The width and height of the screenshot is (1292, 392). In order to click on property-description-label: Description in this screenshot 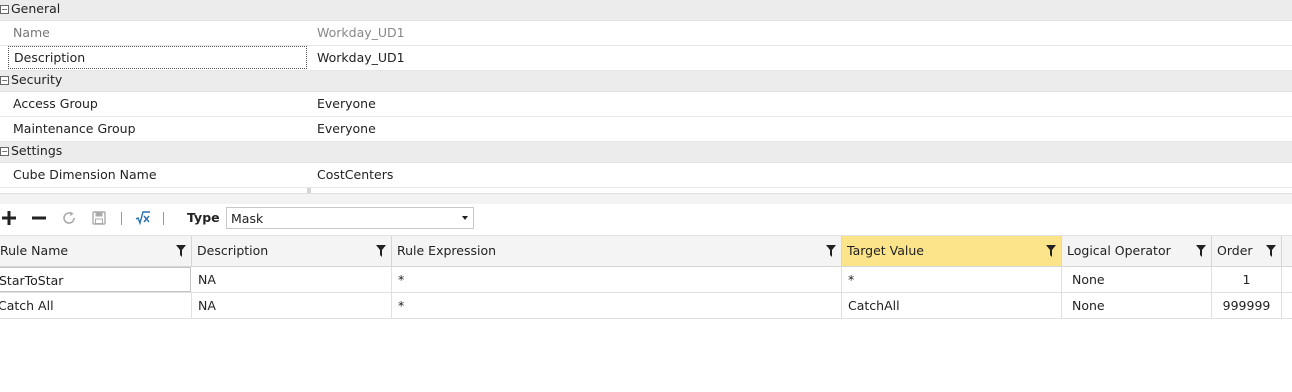, I will do `click(157, 57)`.